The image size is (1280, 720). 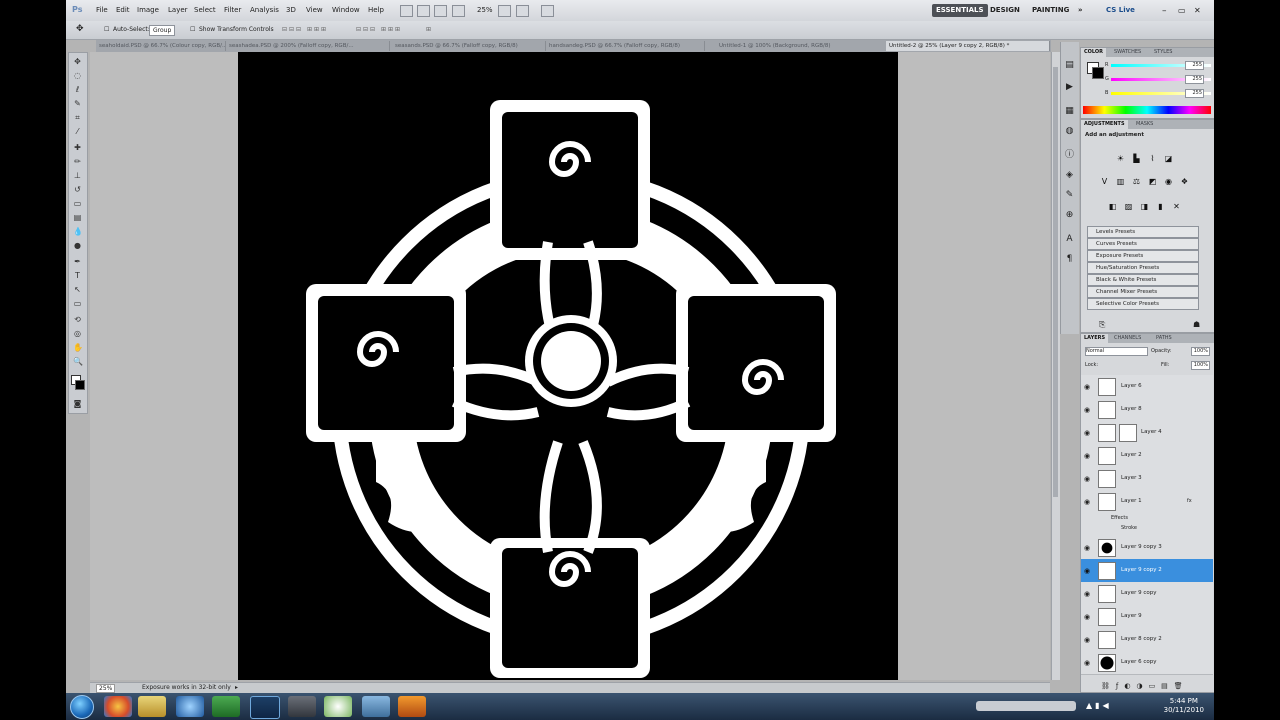 I want to click on info-panel-icon: ⓘ, so click(x=1069, y=155).